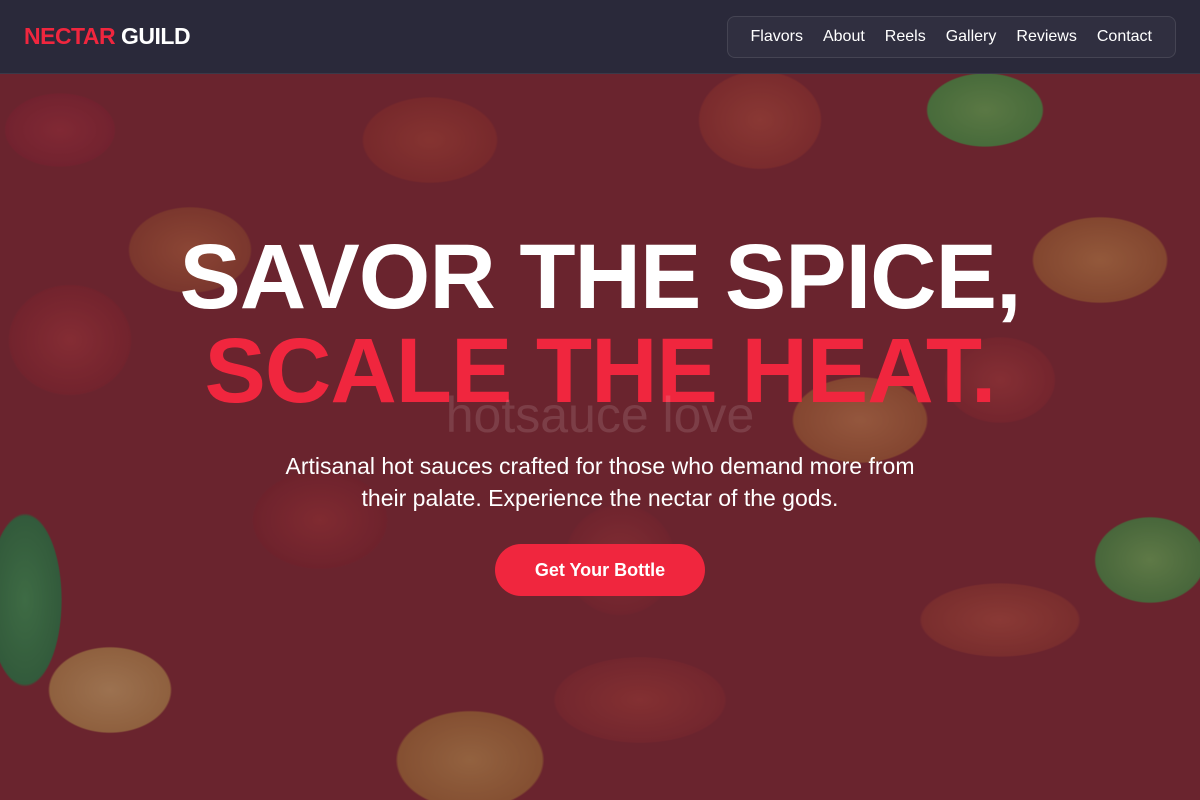 The image size is (1200, 800). I want to click on nav-link-flavors: Flavors, so click(777, 37).